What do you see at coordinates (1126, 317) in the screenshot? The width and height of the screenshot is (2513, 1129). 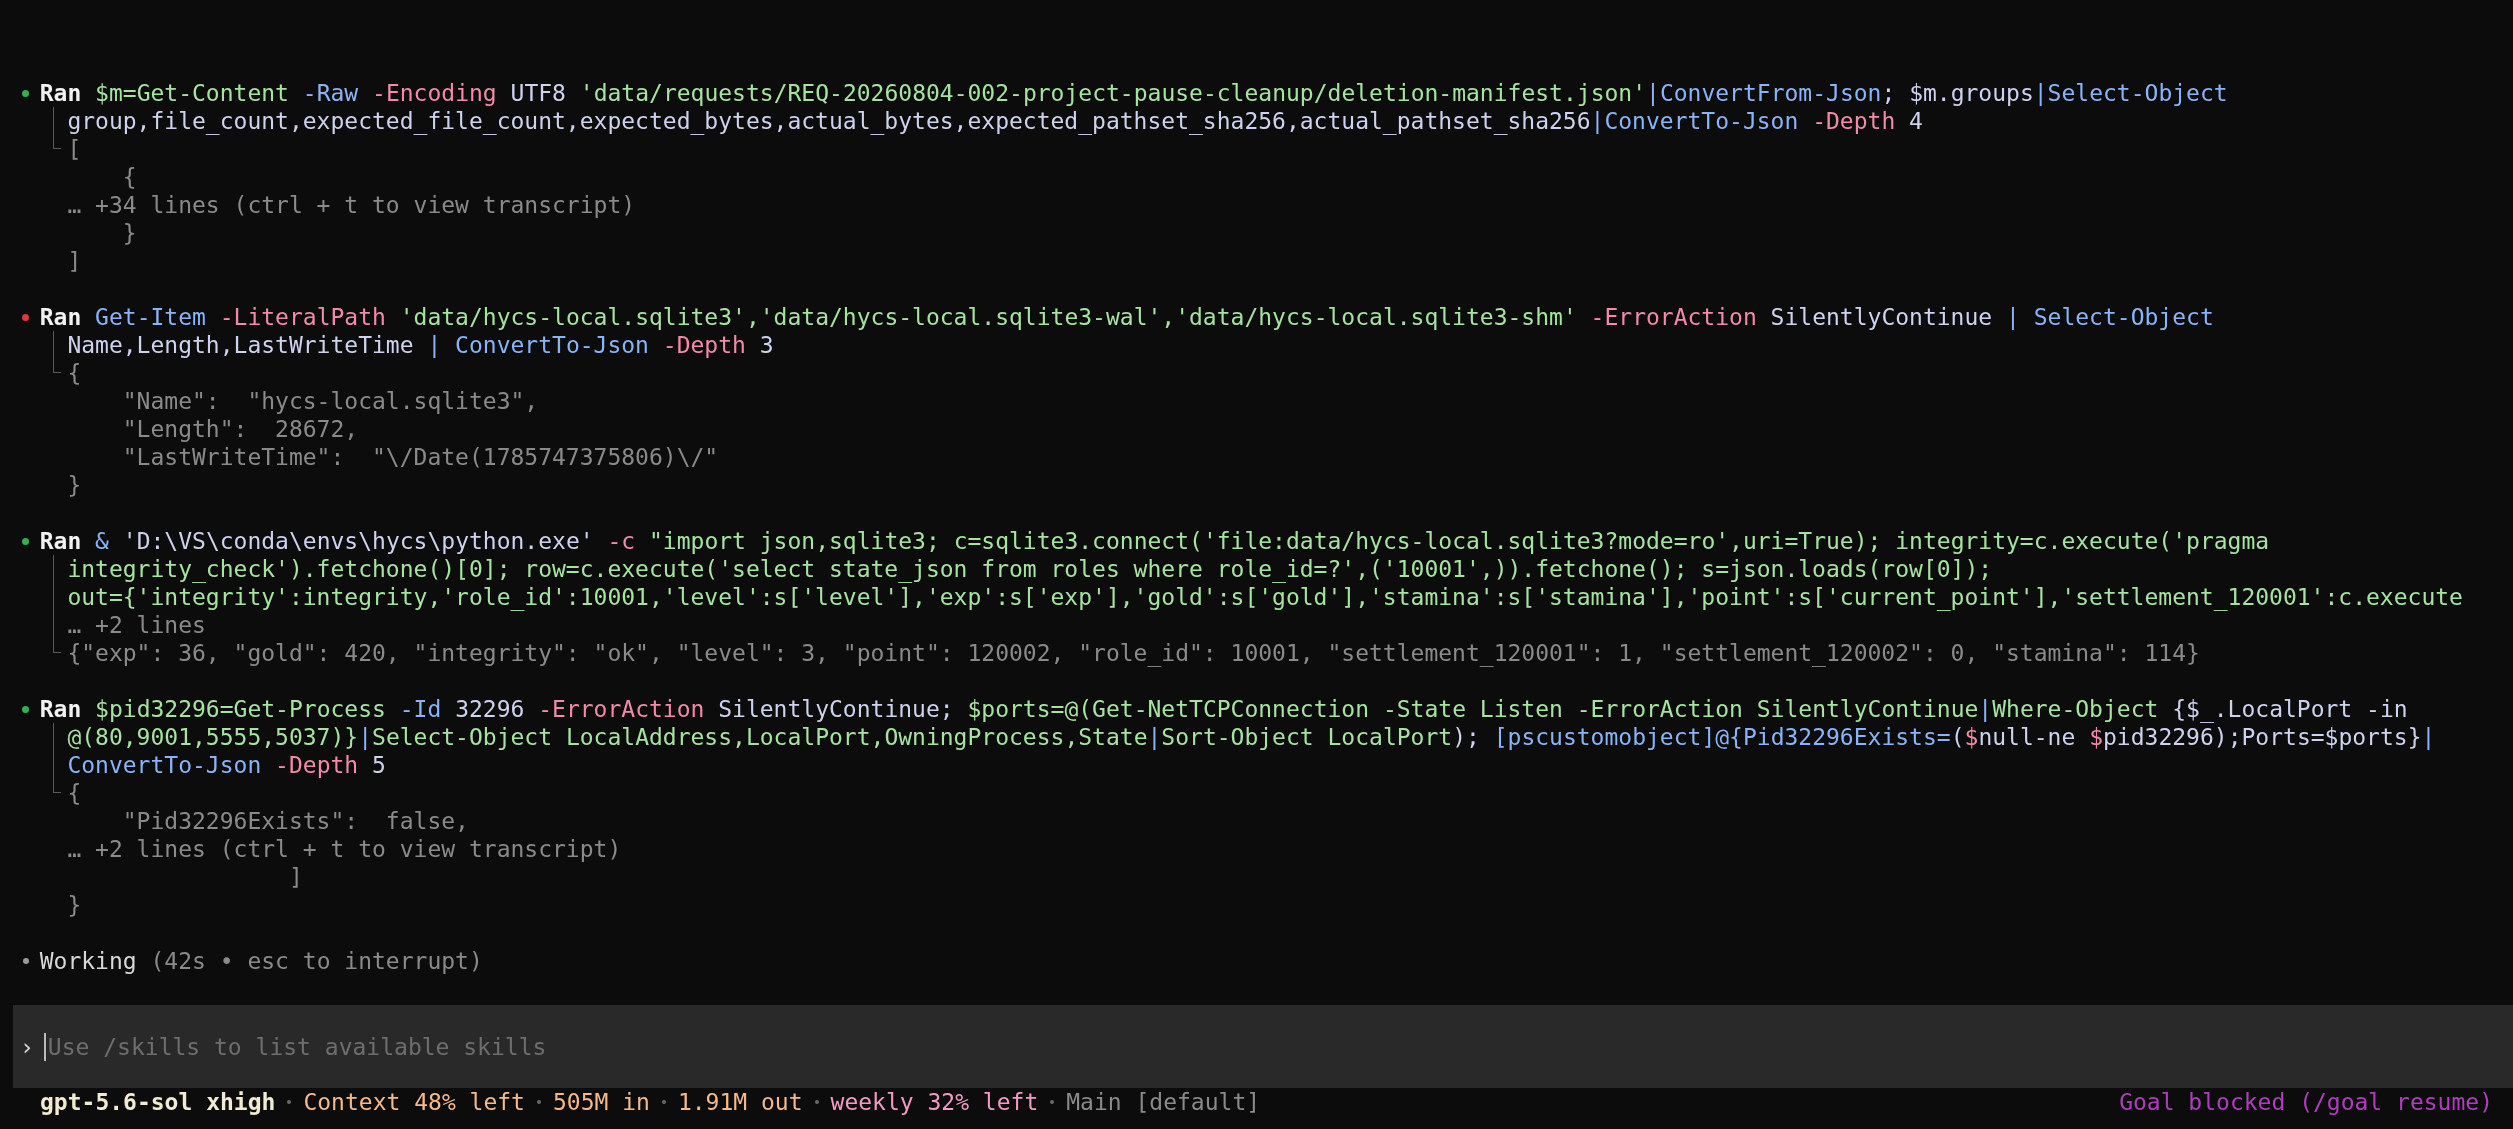 I see `command-line: Ran Get-Item -LiteralPath 'data/hycs-local.sqlite3','data/hycs-local.sqlite3-wal','data/hycs-local.sqlite3-shm' -ErrorAction SilentlyContinue | Select-Object` at bounding box center [1126, 317].